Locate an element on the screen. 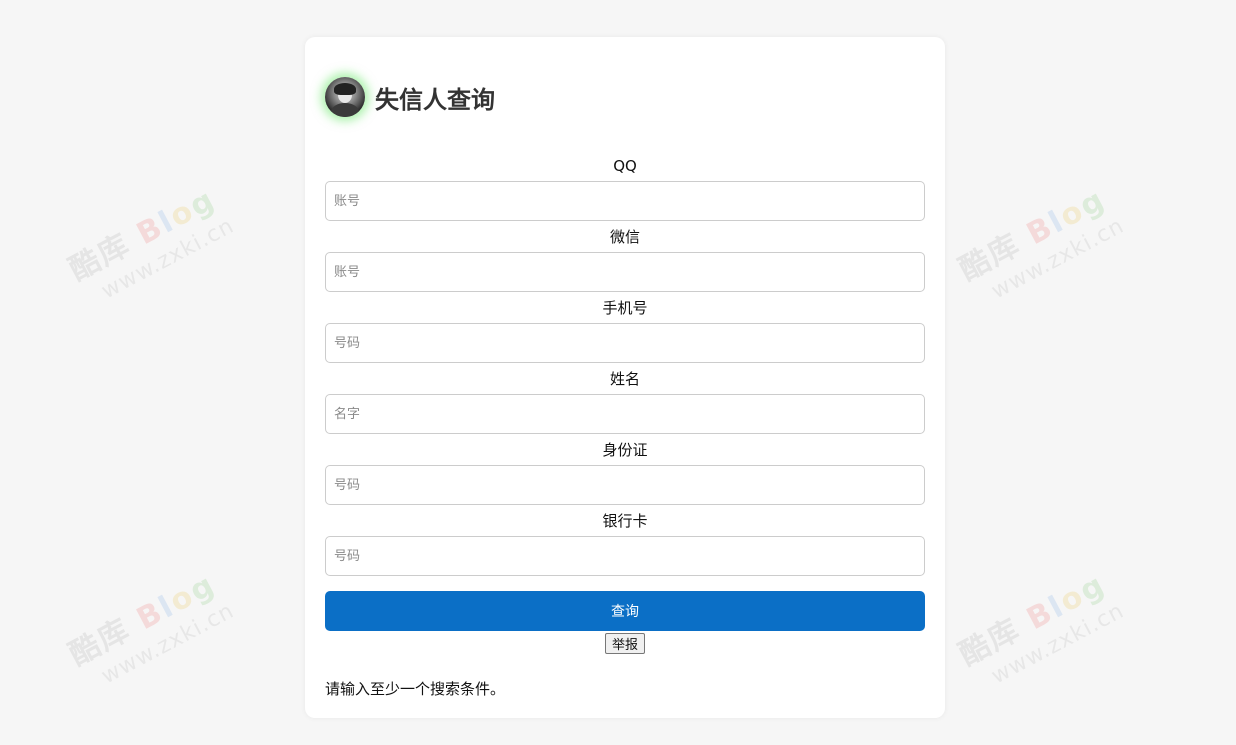 Image resolution: width=1236 pixels, height=745 pixels. card-header: 失信人查询 is located at coordinates (410, 97).